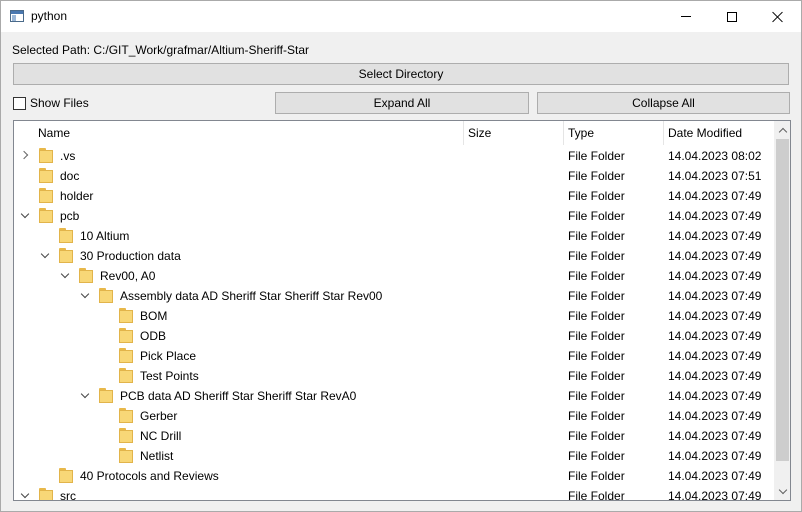  I want to click on collapse-all-button: Collapse All, so click(663, 103).